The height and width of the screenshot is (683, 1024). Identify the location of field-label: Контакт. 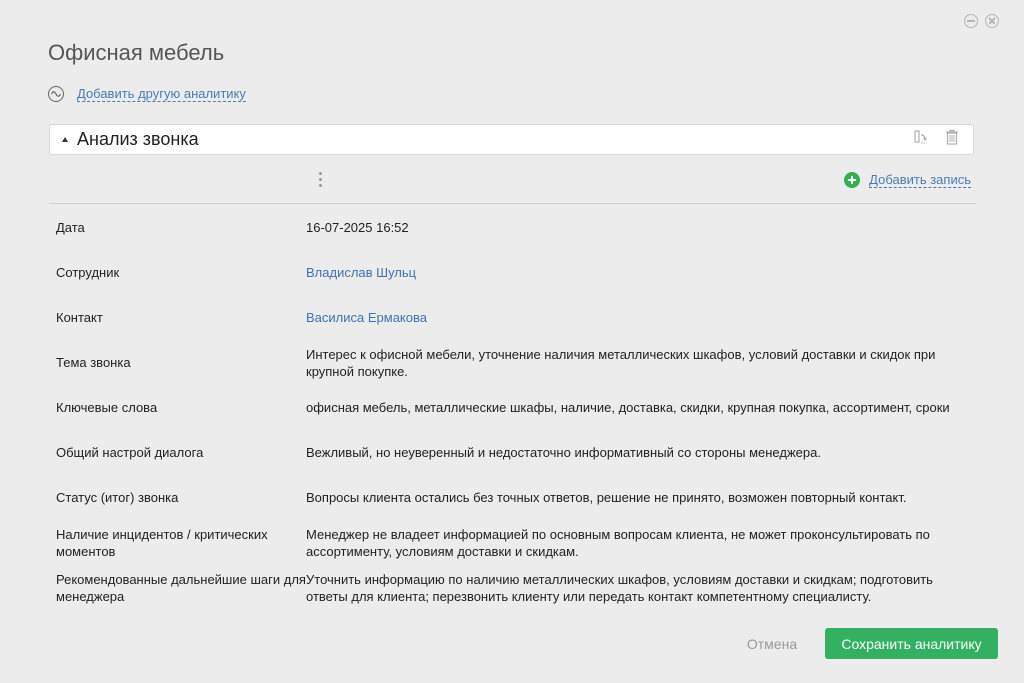
(79, 317).